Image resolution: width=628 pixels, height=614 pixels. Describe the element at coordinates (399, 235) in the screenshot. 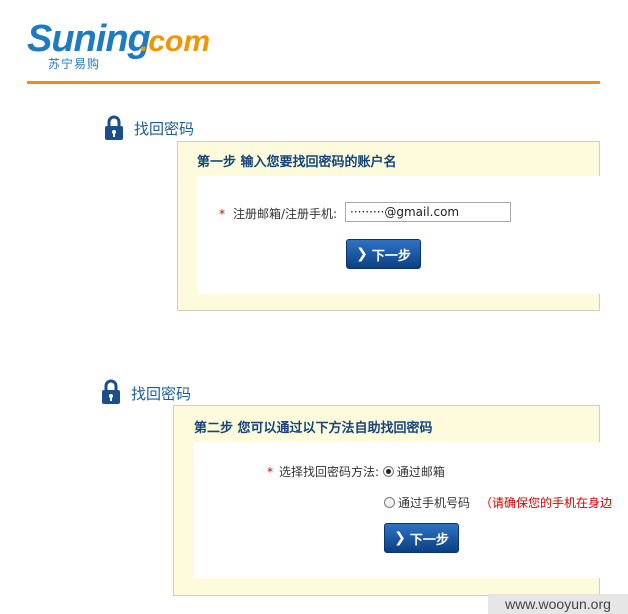

I see `step1-form-area` at that location.